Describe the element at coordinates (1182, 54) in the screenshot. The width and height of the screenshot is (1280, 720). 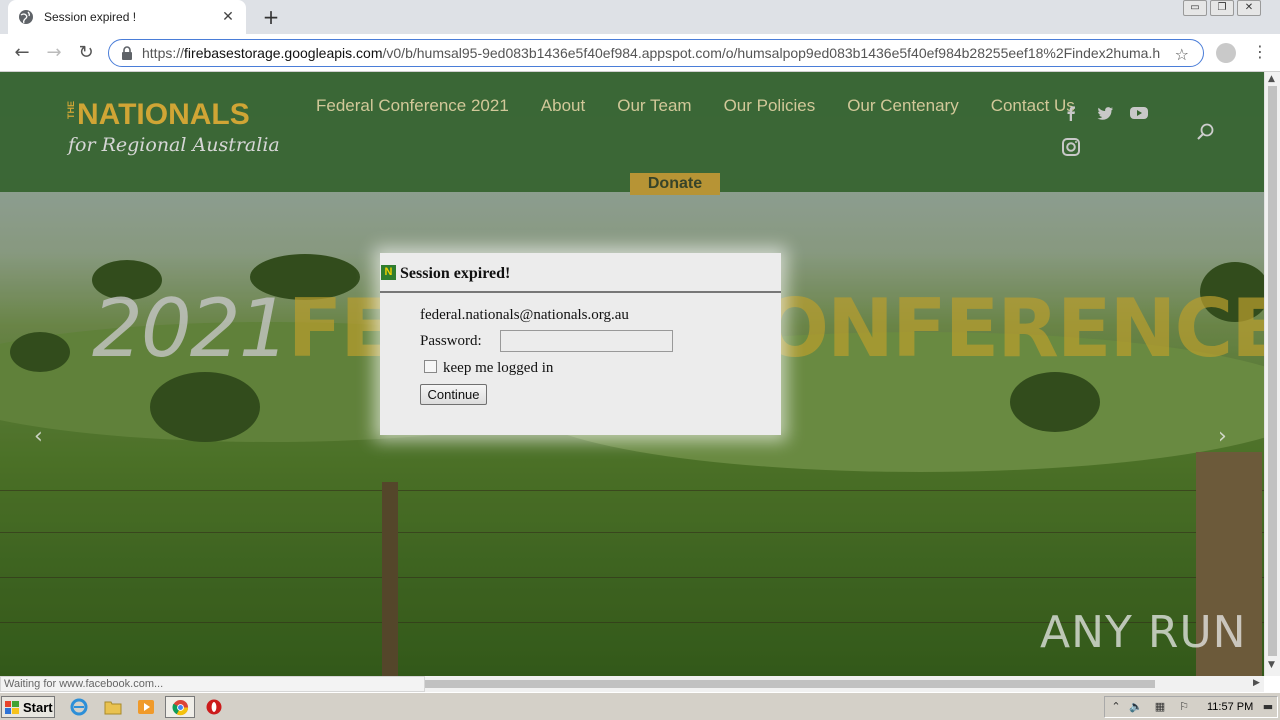
I see `bookmark-star-icon: ☆` at that location.